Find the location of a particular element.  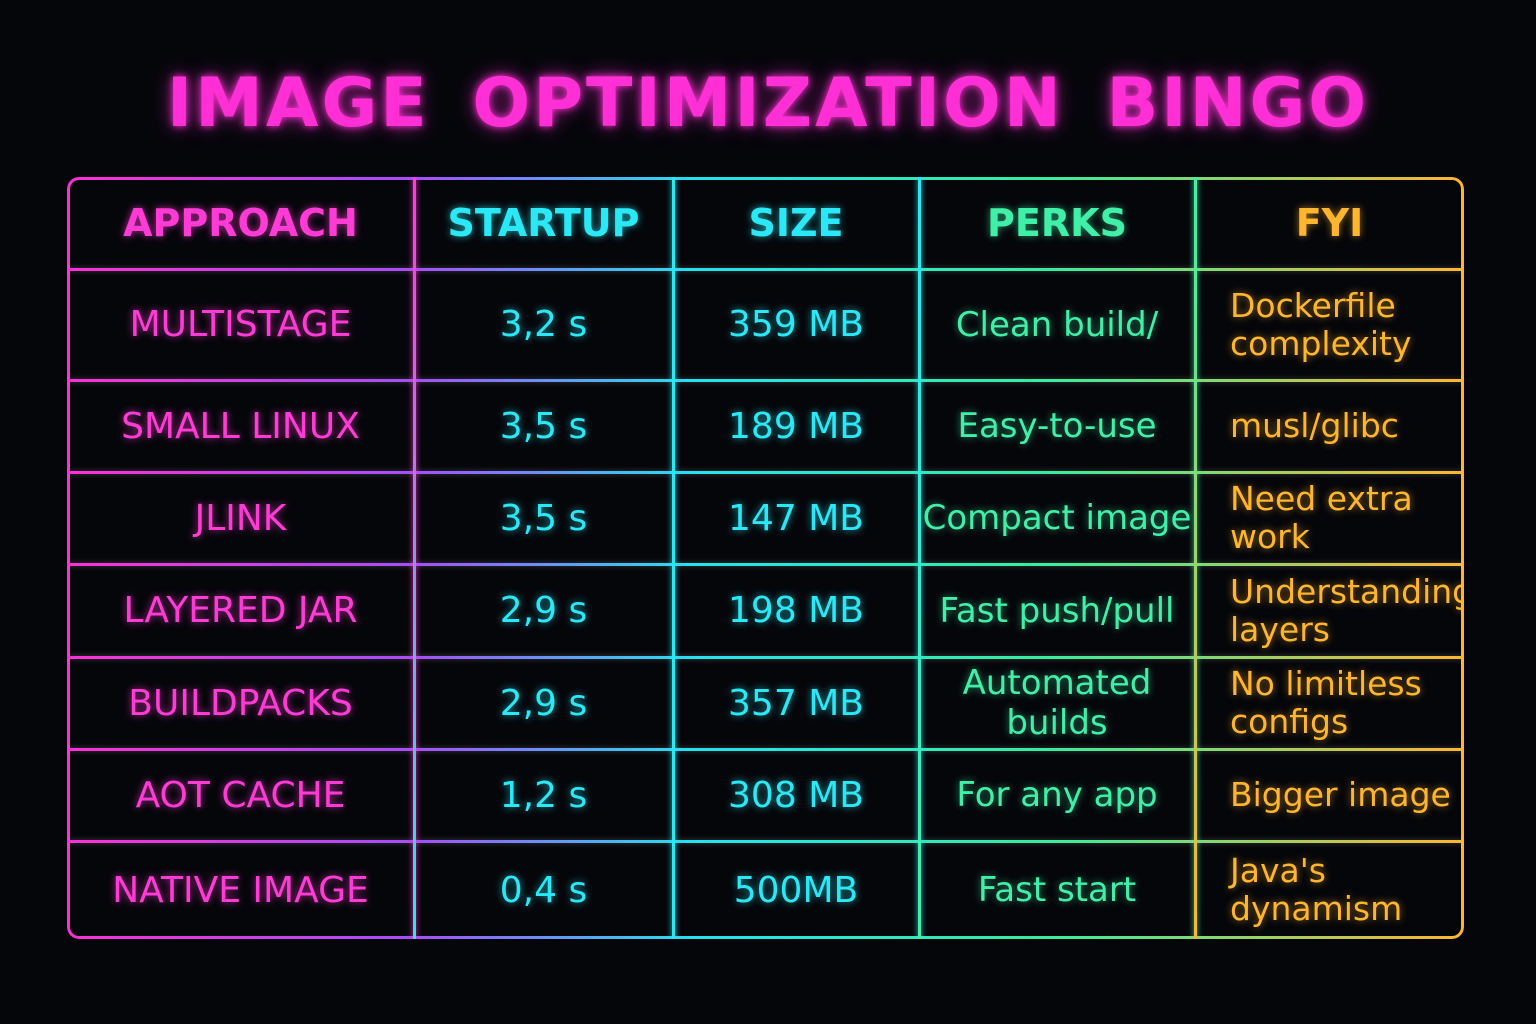

cell-approach: MULTISTAGE is located at coordinates (240, 324).